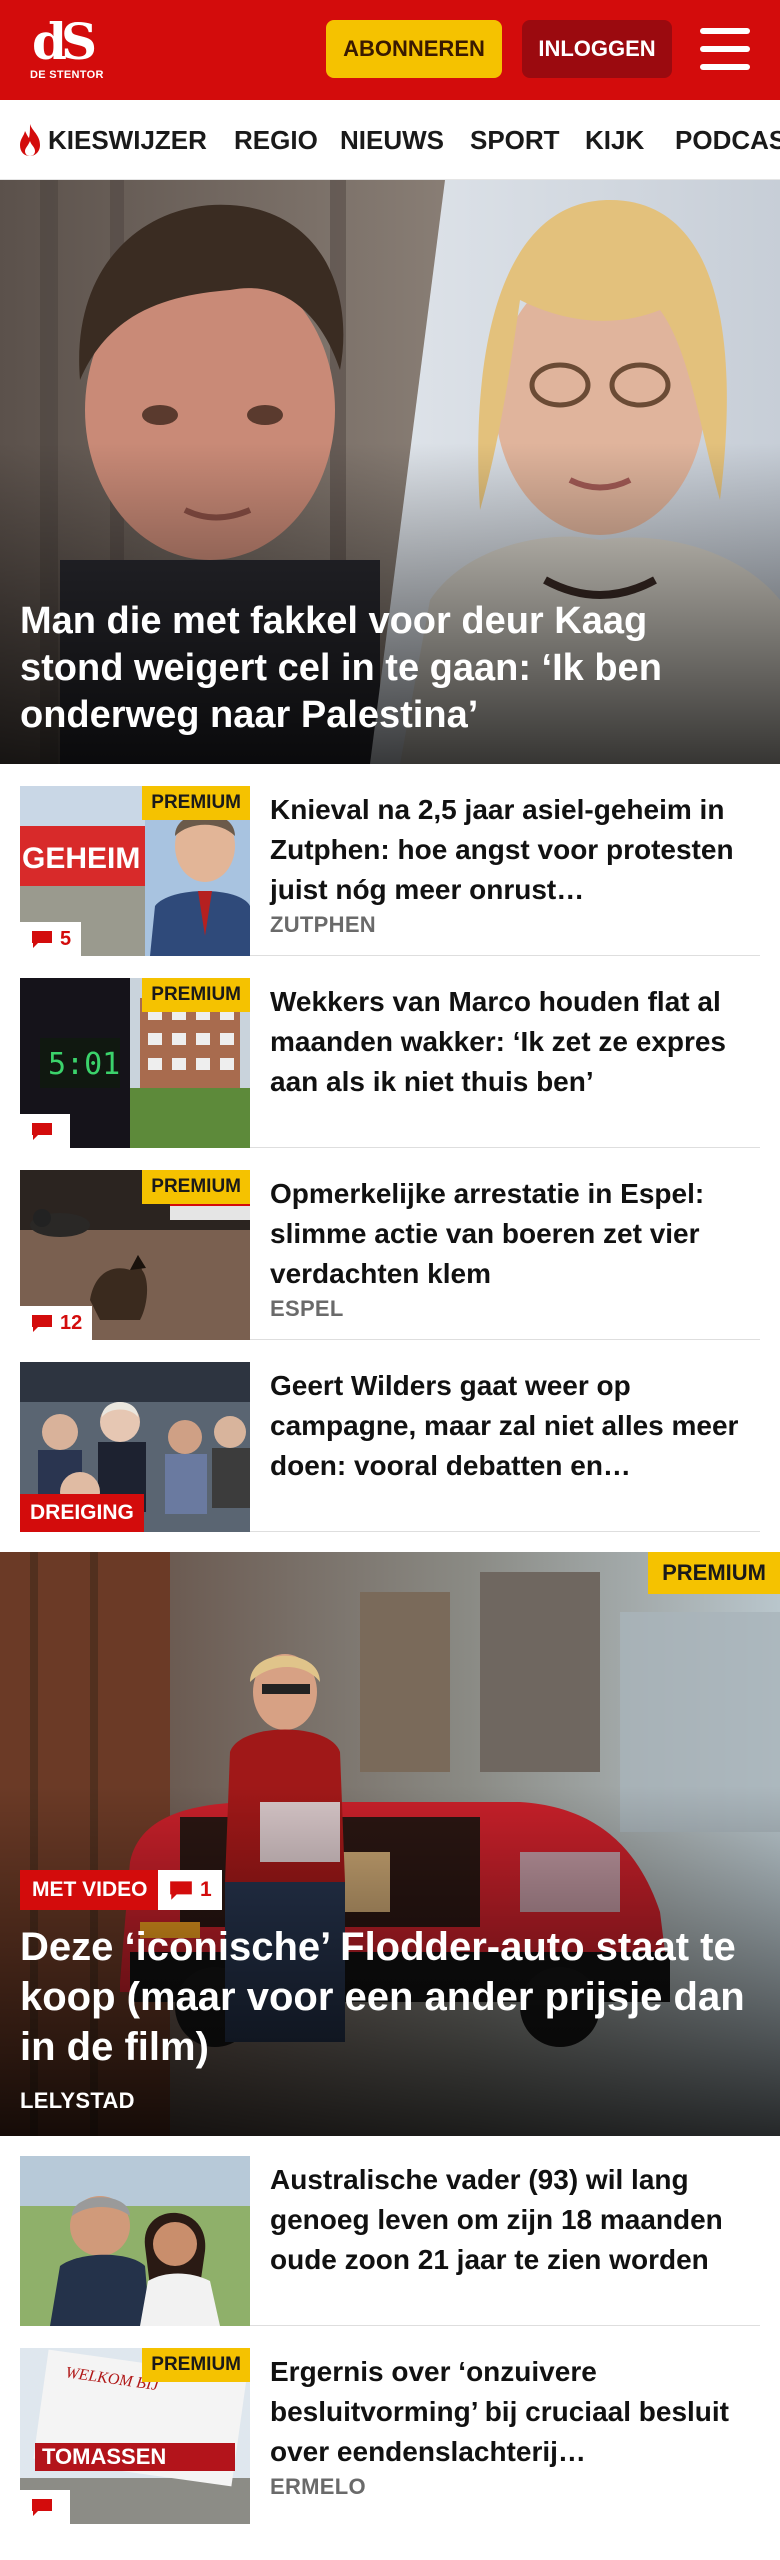  Describe the element at coordinates (323, 924) in the screenshot. I see `article-location: ZUTPHEN` at that location.